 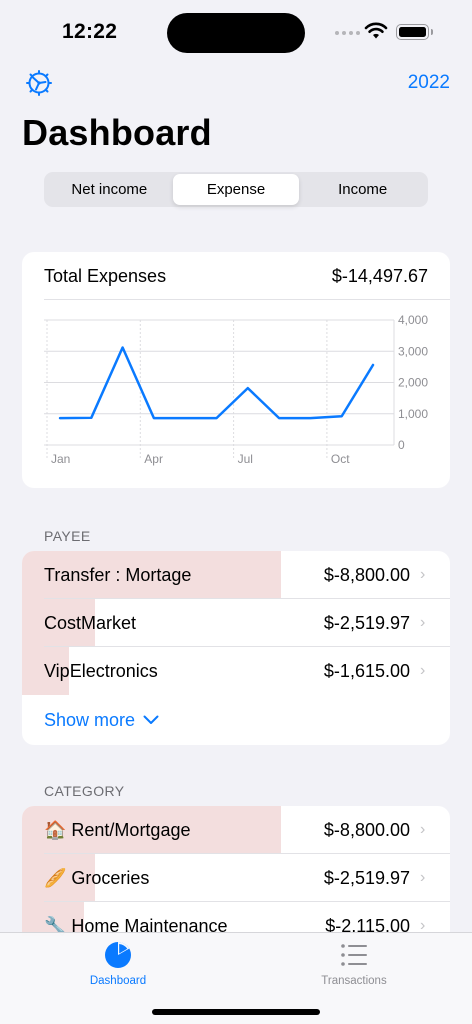 What do you see at coordinates (236, 575) in the screenshot?
I see `payee-row-transfer-mortage: Transfer : Mortage $-8,800.00 ›` at bounding box center [236, 575].